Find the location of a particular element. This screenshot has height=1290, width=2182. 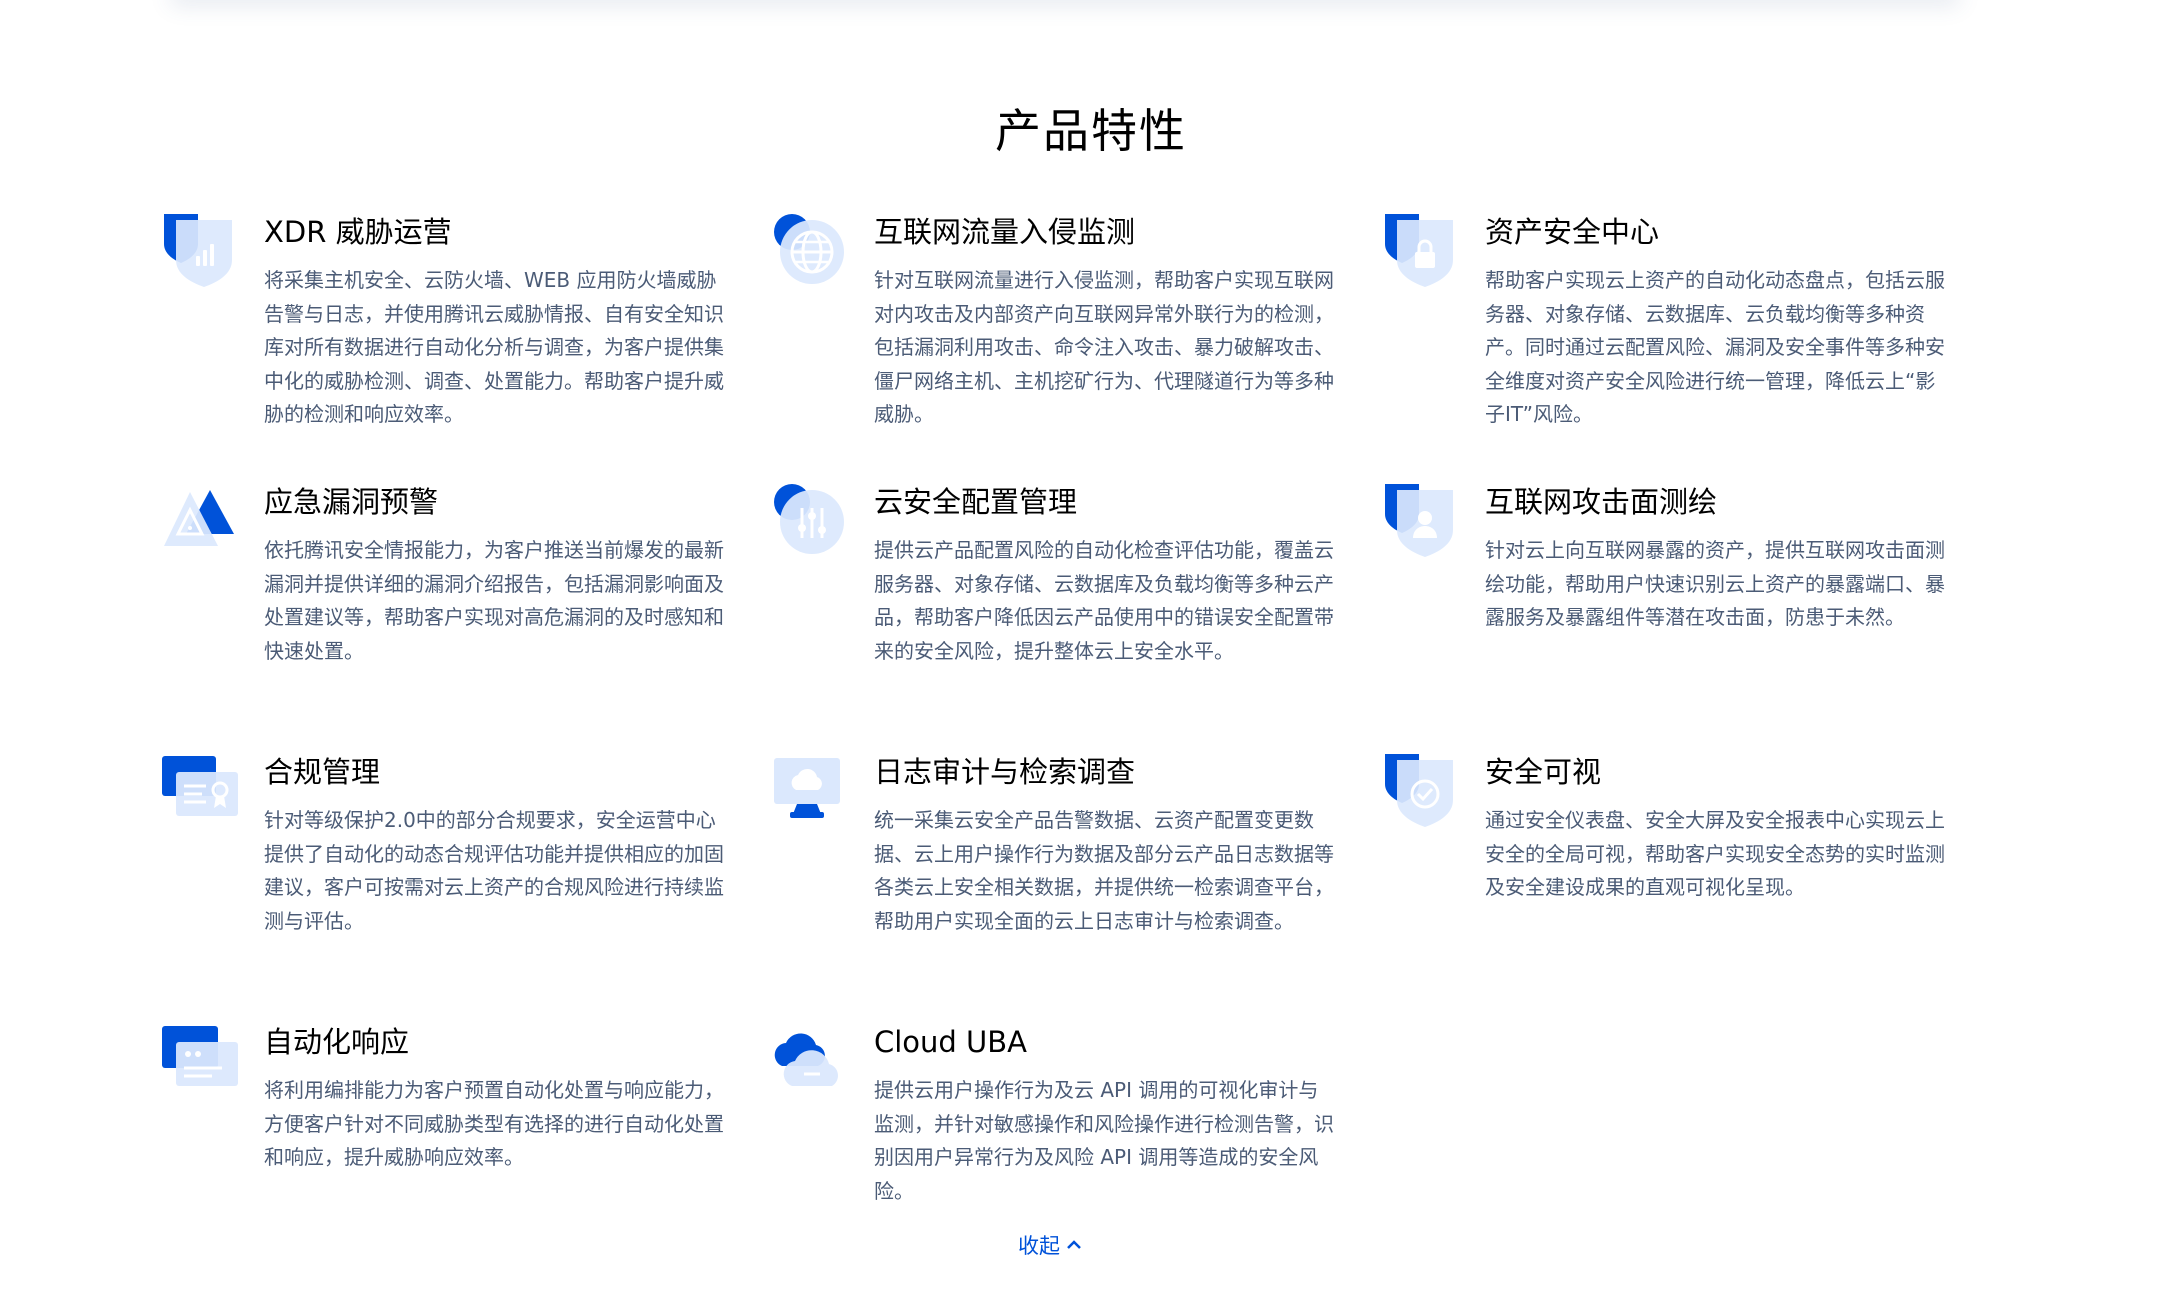

shield-user-icon is located at coordinates (1419, 520).